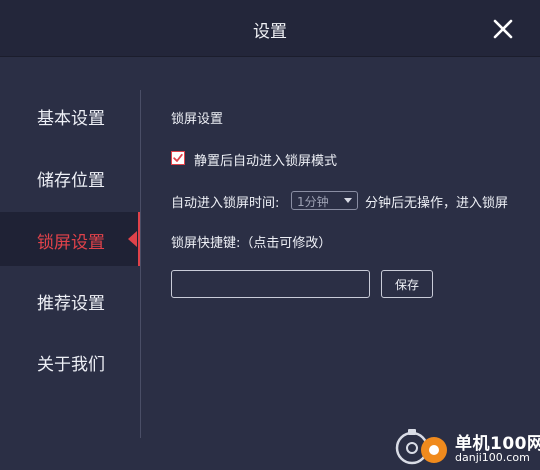 This screenshot has width=540, height=470. I want to click on sidebar-item-basic: 基本设置, so click(70, 115).